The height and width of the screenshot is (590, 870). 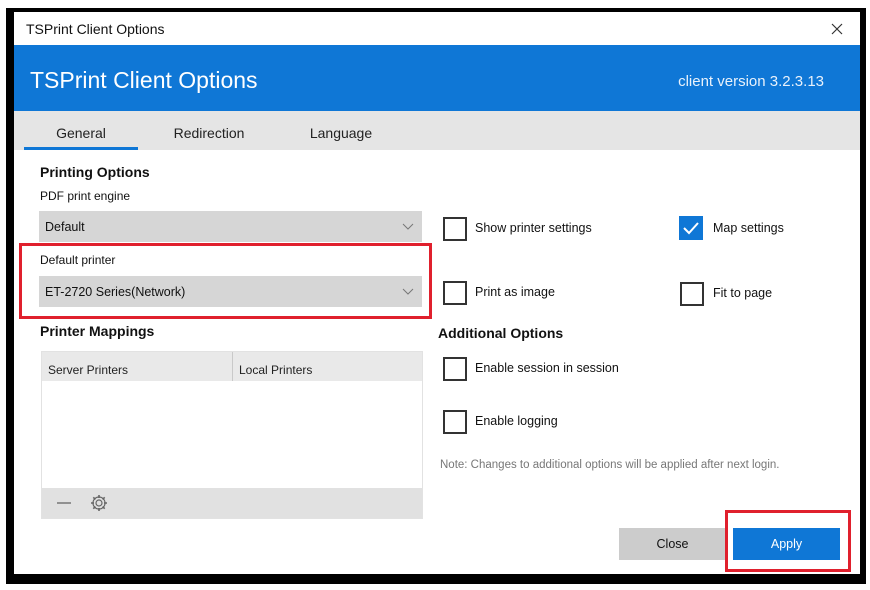 What do you see at coordinates (275, 366) in the screenshot?
I see `column-local-printers: Local Printers` at bounding box center [275, 366].